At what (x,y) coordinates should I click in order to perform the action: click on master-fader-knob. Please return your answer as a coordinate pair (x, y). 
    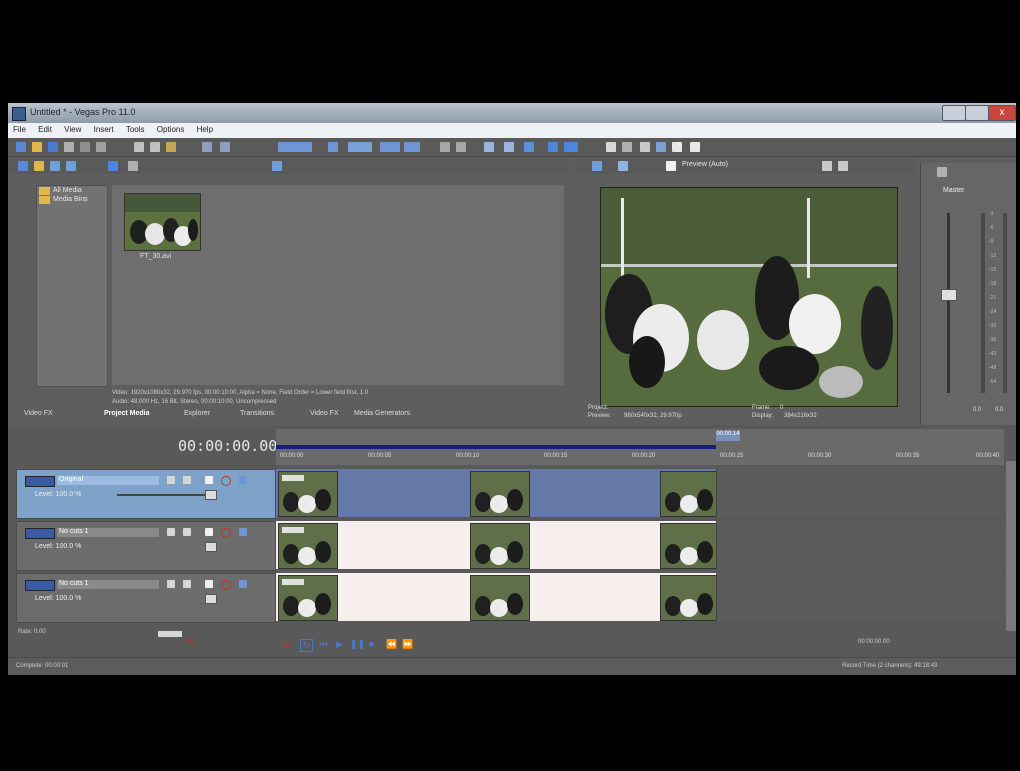
    Looking at the image, I should click on (949, 295).